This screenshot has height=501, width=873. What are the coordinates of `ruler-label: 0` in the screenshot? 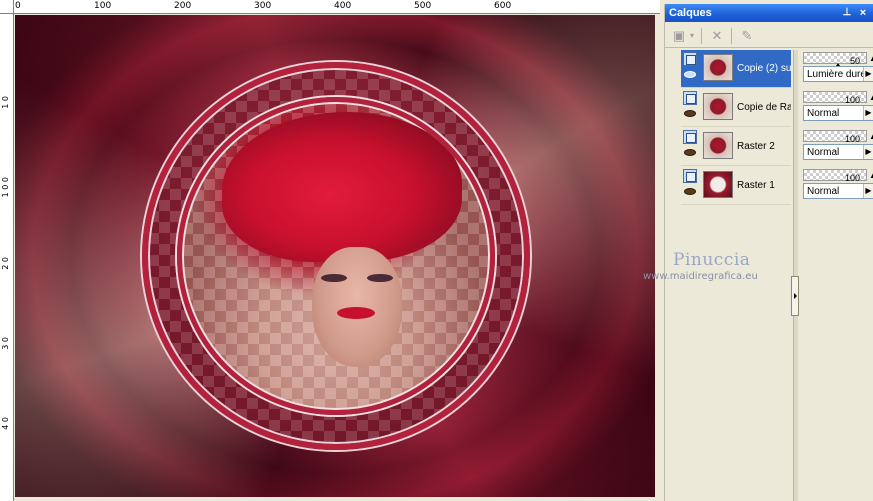 It's located at (18, 6).